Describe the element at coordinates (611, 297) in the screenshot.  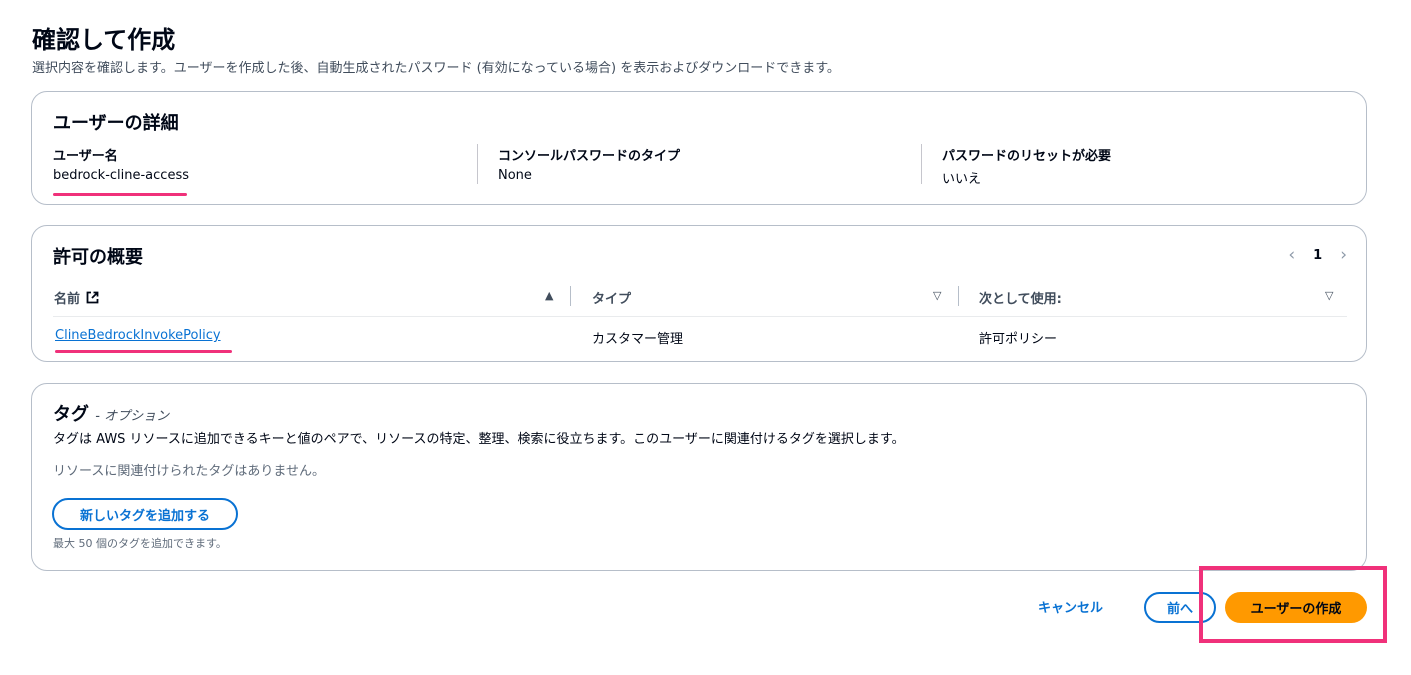
I see `column-header-type: タイプ` at that location.